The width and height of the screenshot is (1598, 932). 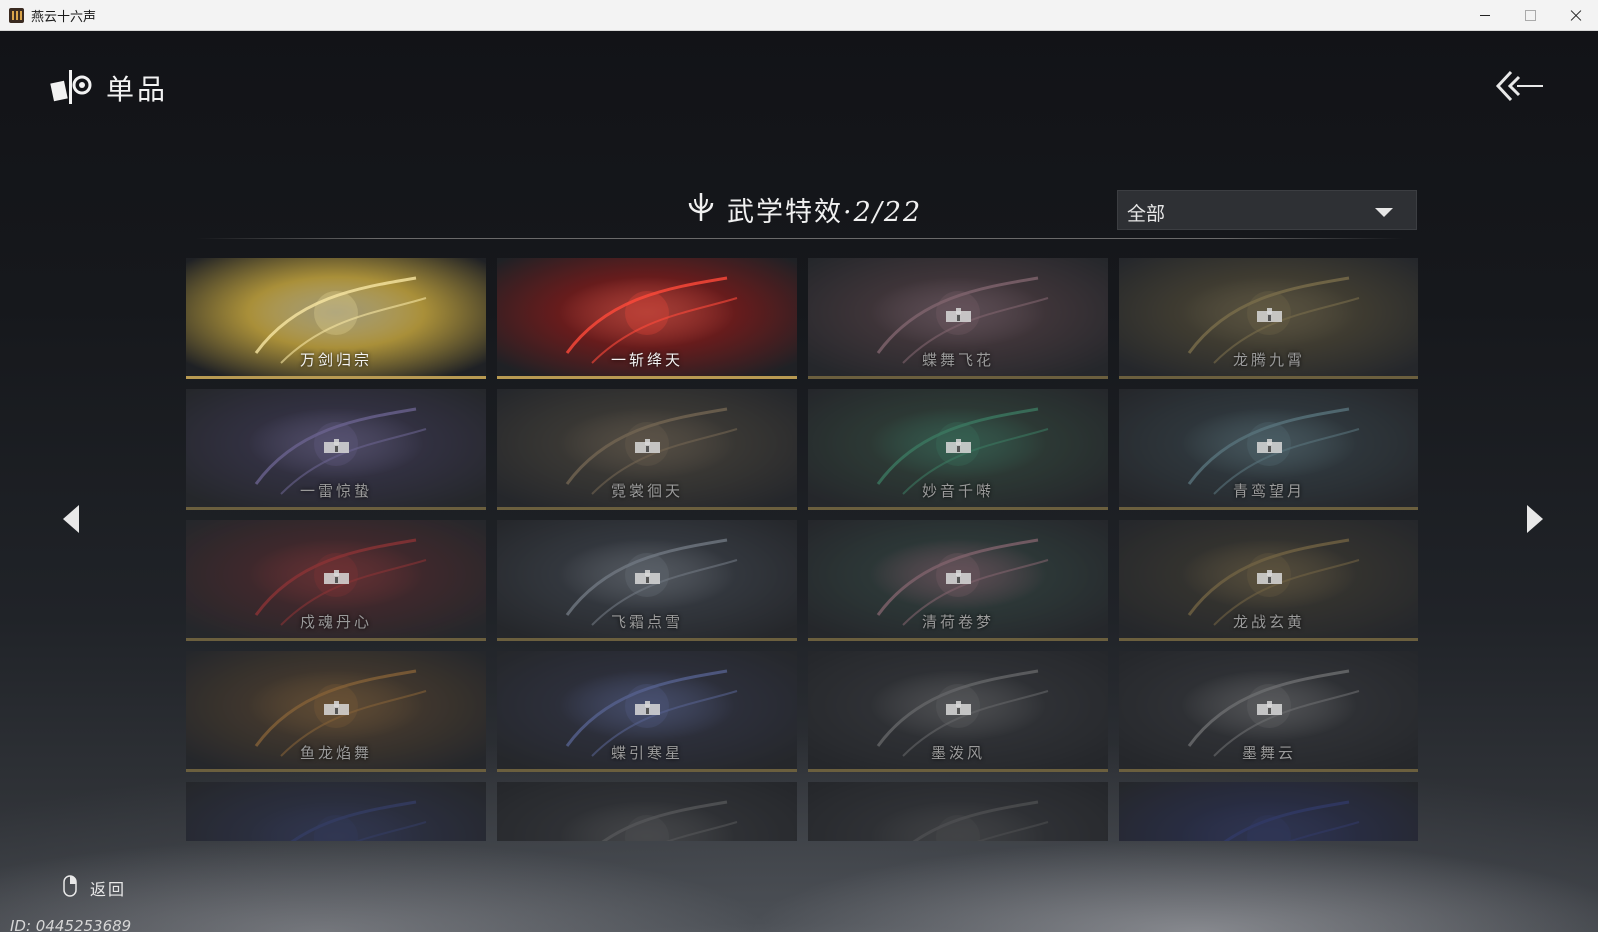 I want to click on effect-card-name: 蝶舞飞花, so click(x=957, y=360).